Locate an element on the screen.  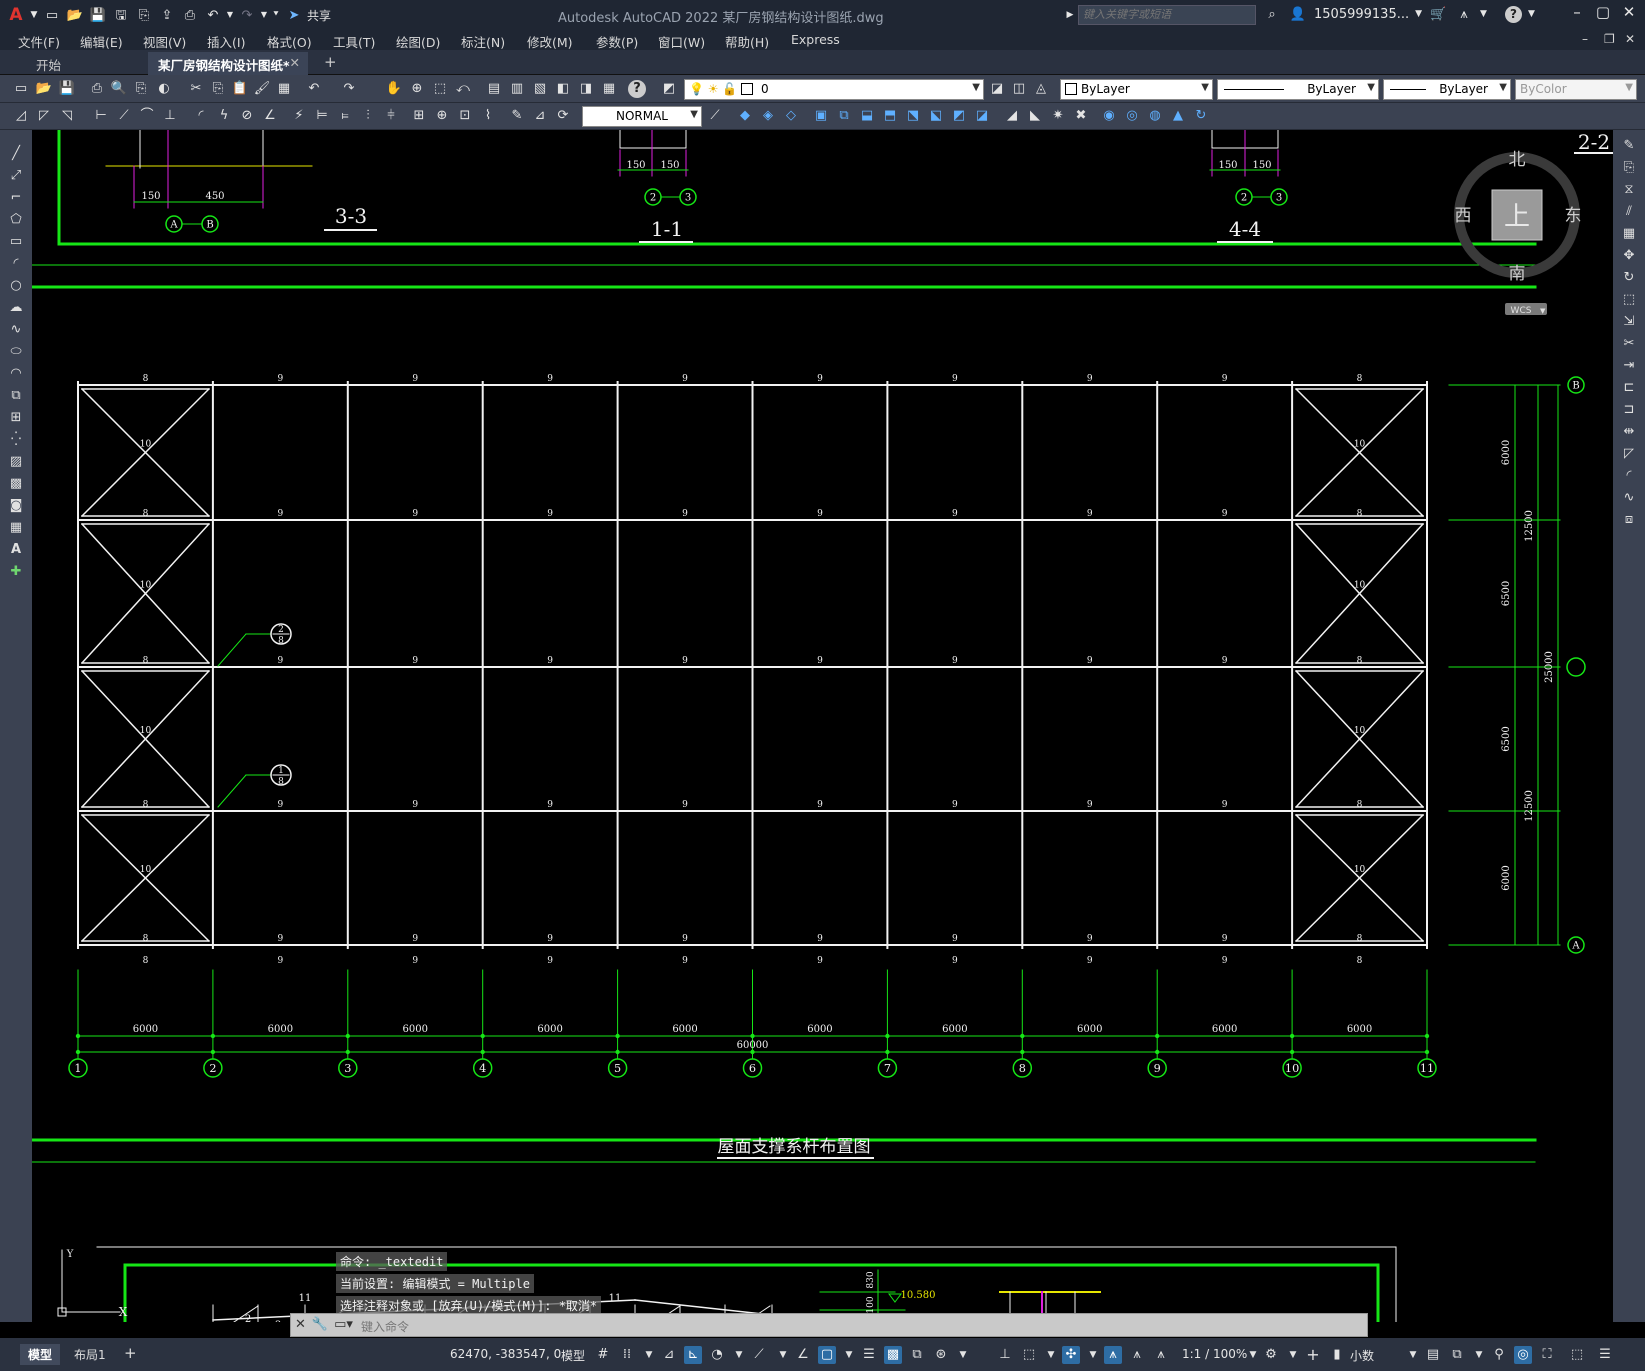
autocad-logo-icon: A is located at coordinates (16, 15).